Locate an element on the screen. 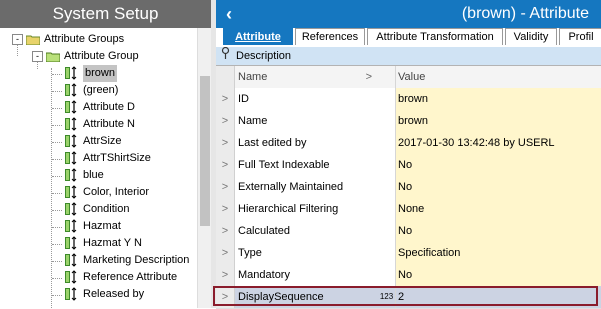 This screenshot has height=309, width=601. tree-item-label: AttrTShirtSize is located at coordinates (117, 158).